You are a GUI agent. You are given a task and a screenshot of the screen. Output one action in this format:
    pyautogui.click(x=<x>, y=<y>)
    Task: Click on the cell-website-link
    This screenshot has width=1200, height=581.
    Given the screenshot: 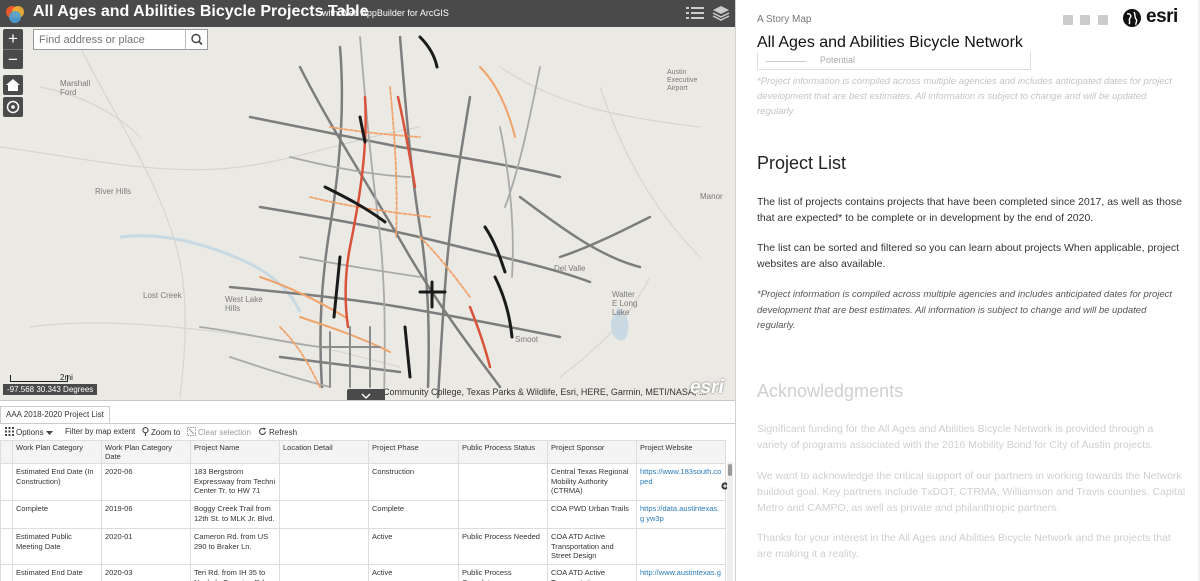 What is the action you would take?
    pyautogui.click(x=681, y=546)
    